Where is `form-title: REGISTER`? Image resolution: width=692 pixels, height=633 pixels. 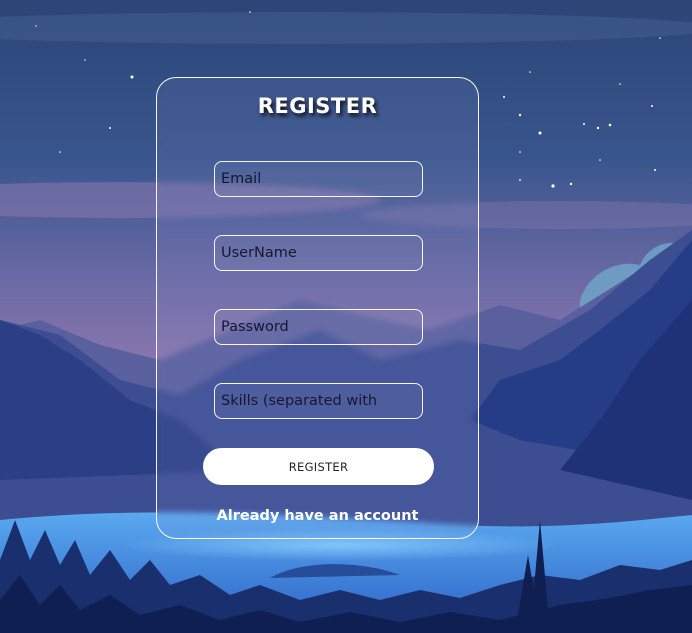
form-title: REGISTER is located at coordinates (317, 106).